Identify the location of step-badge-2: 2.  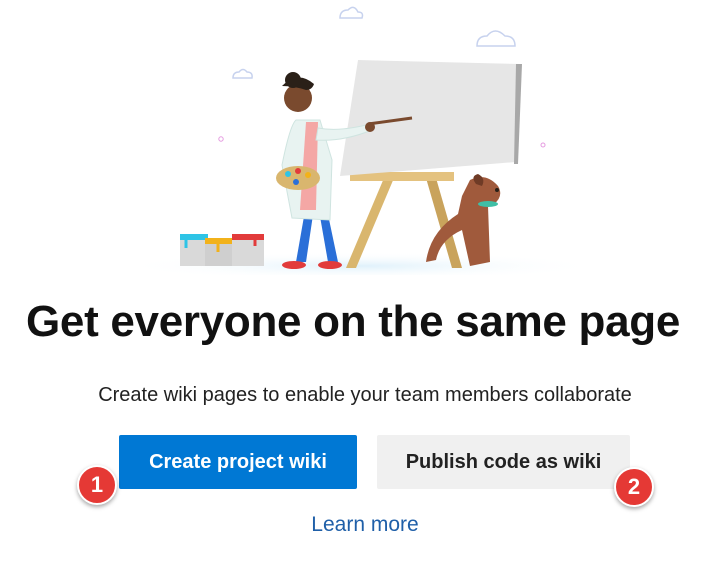
(634, 487).